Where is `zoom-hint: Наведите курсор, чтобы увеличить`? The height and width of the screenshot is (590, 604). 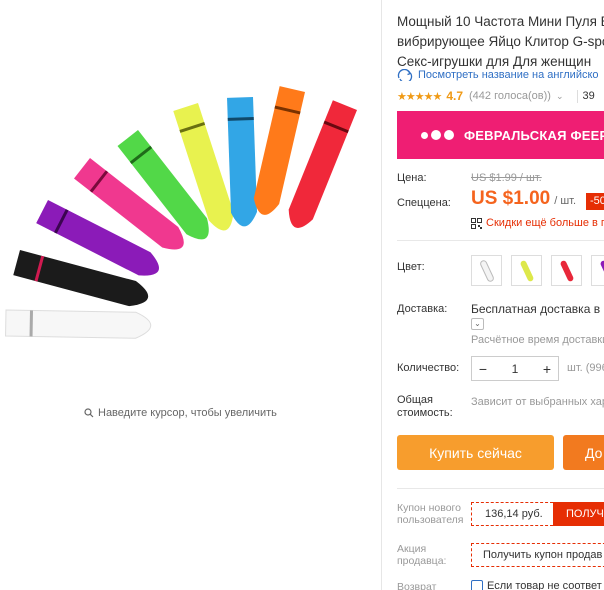
zoom-hint: Наведите курсор, чтобы увеличить is located at coordinates (180, 413).